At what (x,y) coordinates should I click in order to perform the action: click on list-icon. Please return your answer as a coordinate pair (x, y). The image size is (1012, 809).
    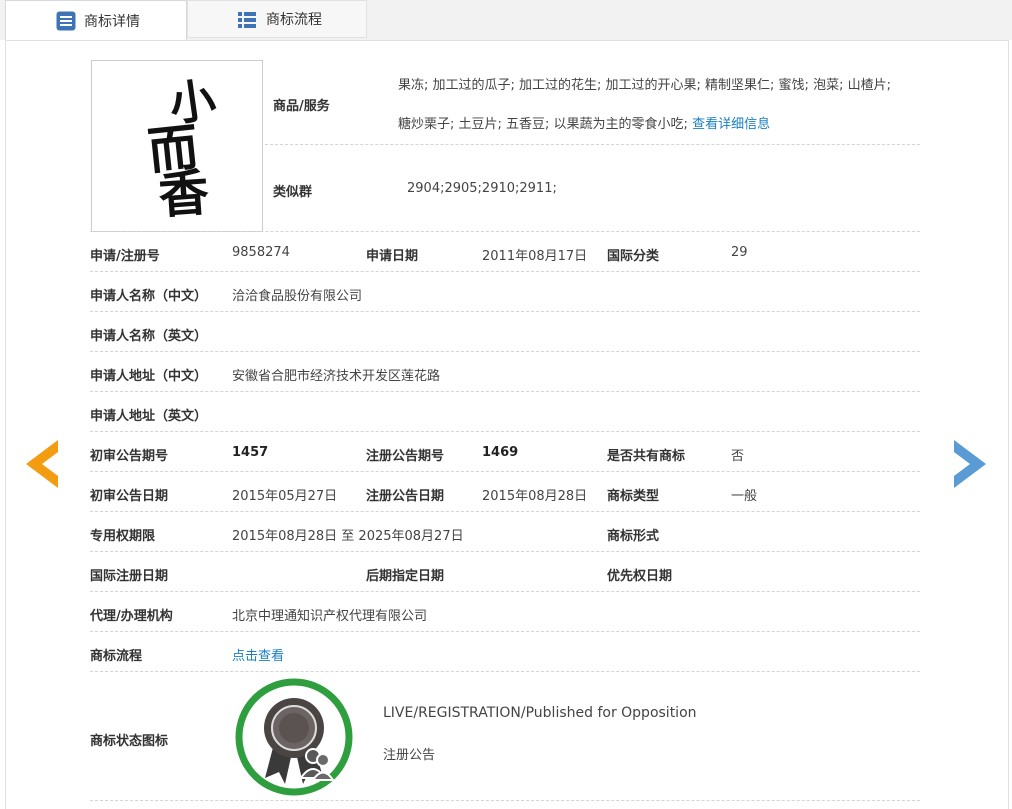
    Looking at the image, I should click on (66, 23).